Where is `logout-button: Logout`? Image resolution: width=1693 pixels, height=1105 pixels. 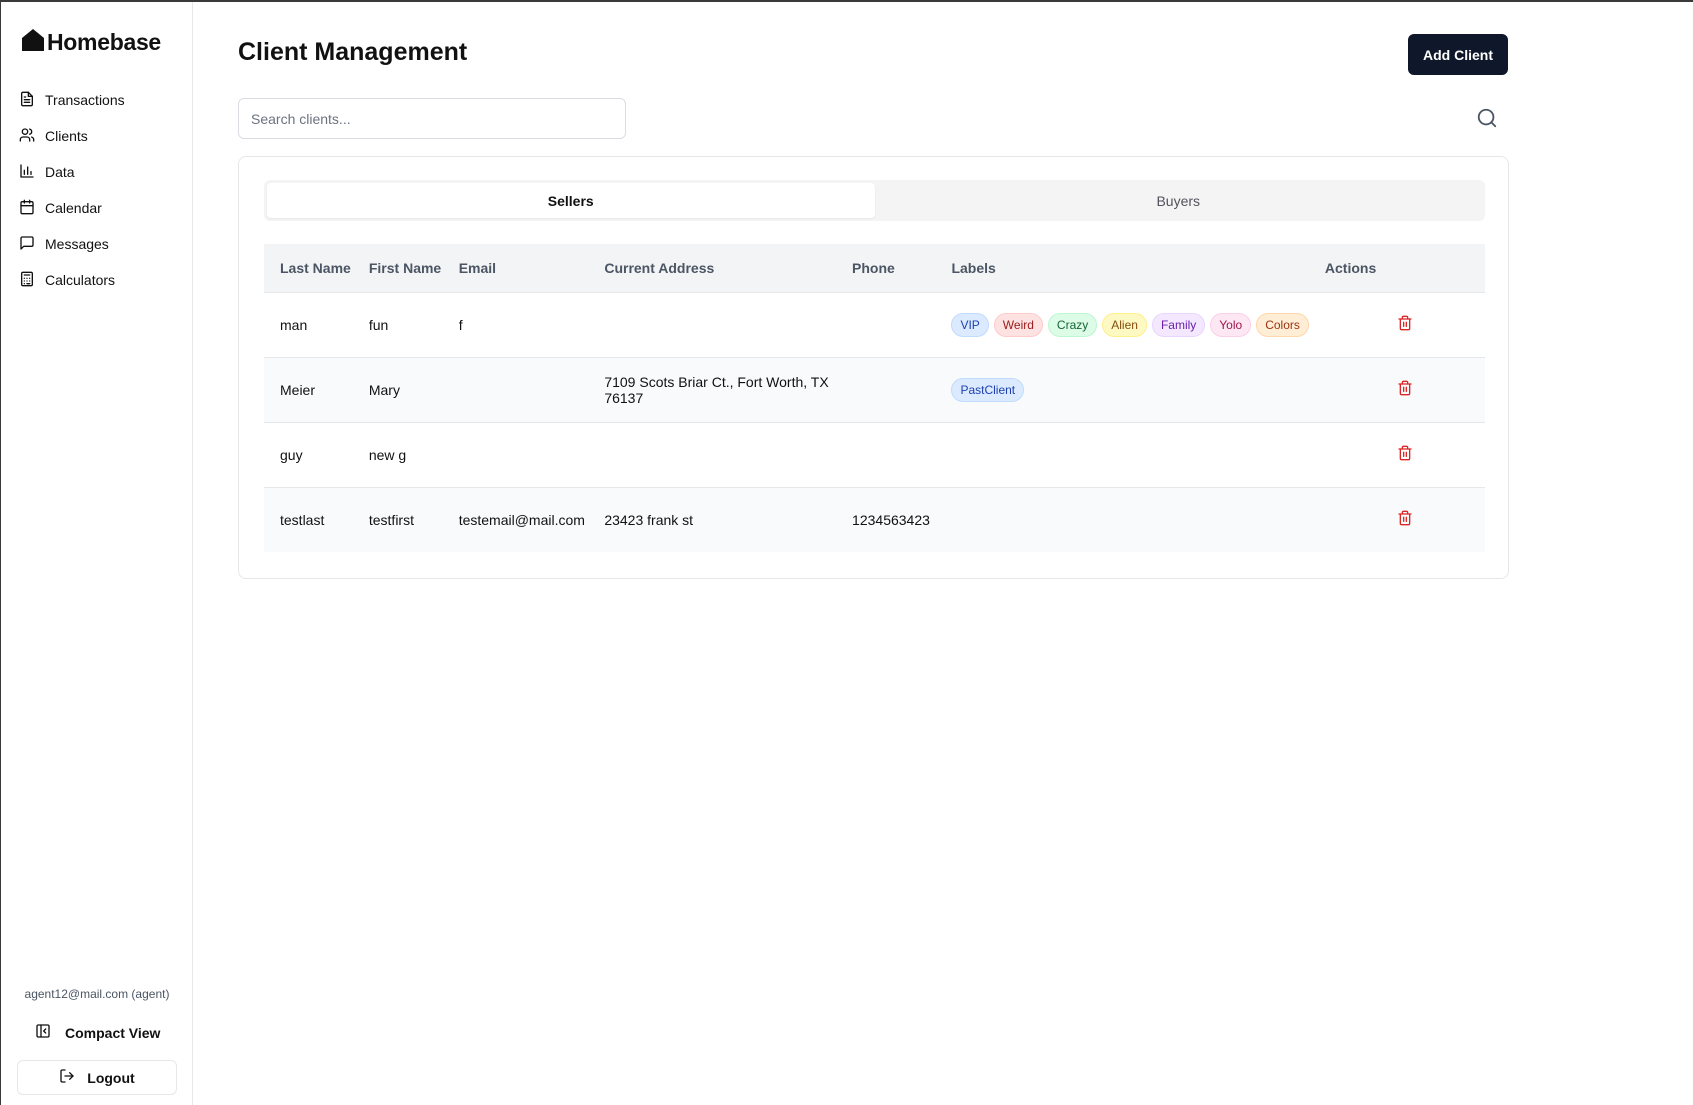 logout-button: Logout is located at coordinates (97, 1077).